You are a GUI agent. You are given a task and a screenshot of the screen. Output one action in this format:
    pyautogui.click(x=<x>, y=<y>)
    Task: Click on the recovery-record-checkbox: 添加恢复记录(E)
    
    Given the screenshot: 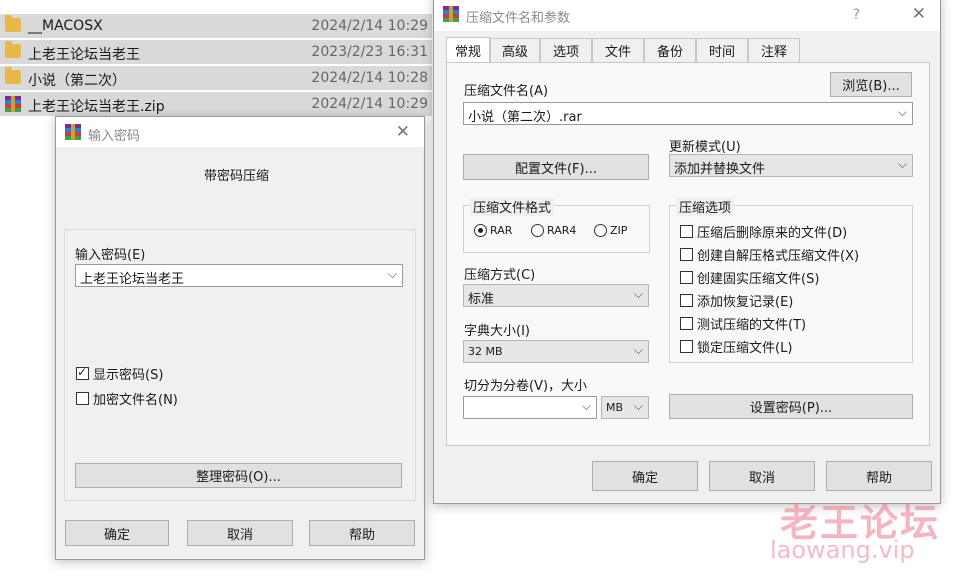 What is the action you would take?
    pyautogui.click(x=736, y=300)
    